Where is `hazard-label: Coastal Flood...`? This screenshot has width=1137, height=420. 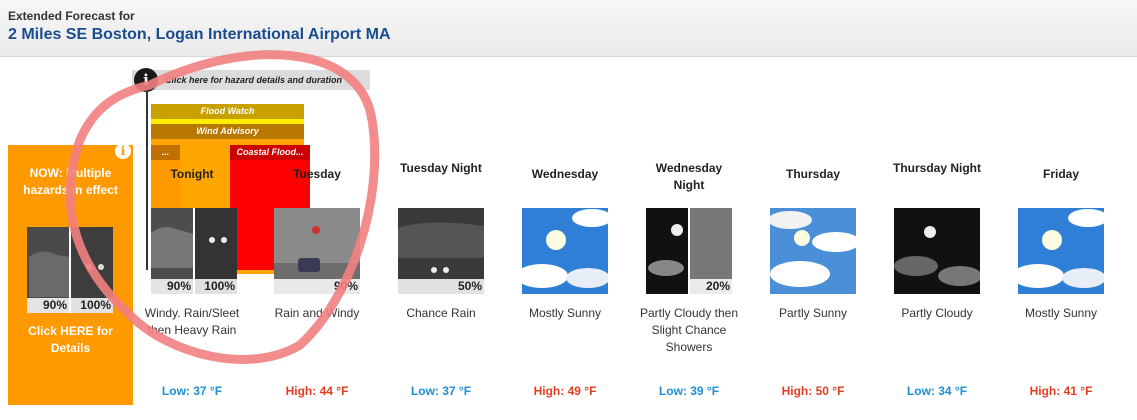 hazard-label: Coastal Flood... is located at coordinates (270, 152).